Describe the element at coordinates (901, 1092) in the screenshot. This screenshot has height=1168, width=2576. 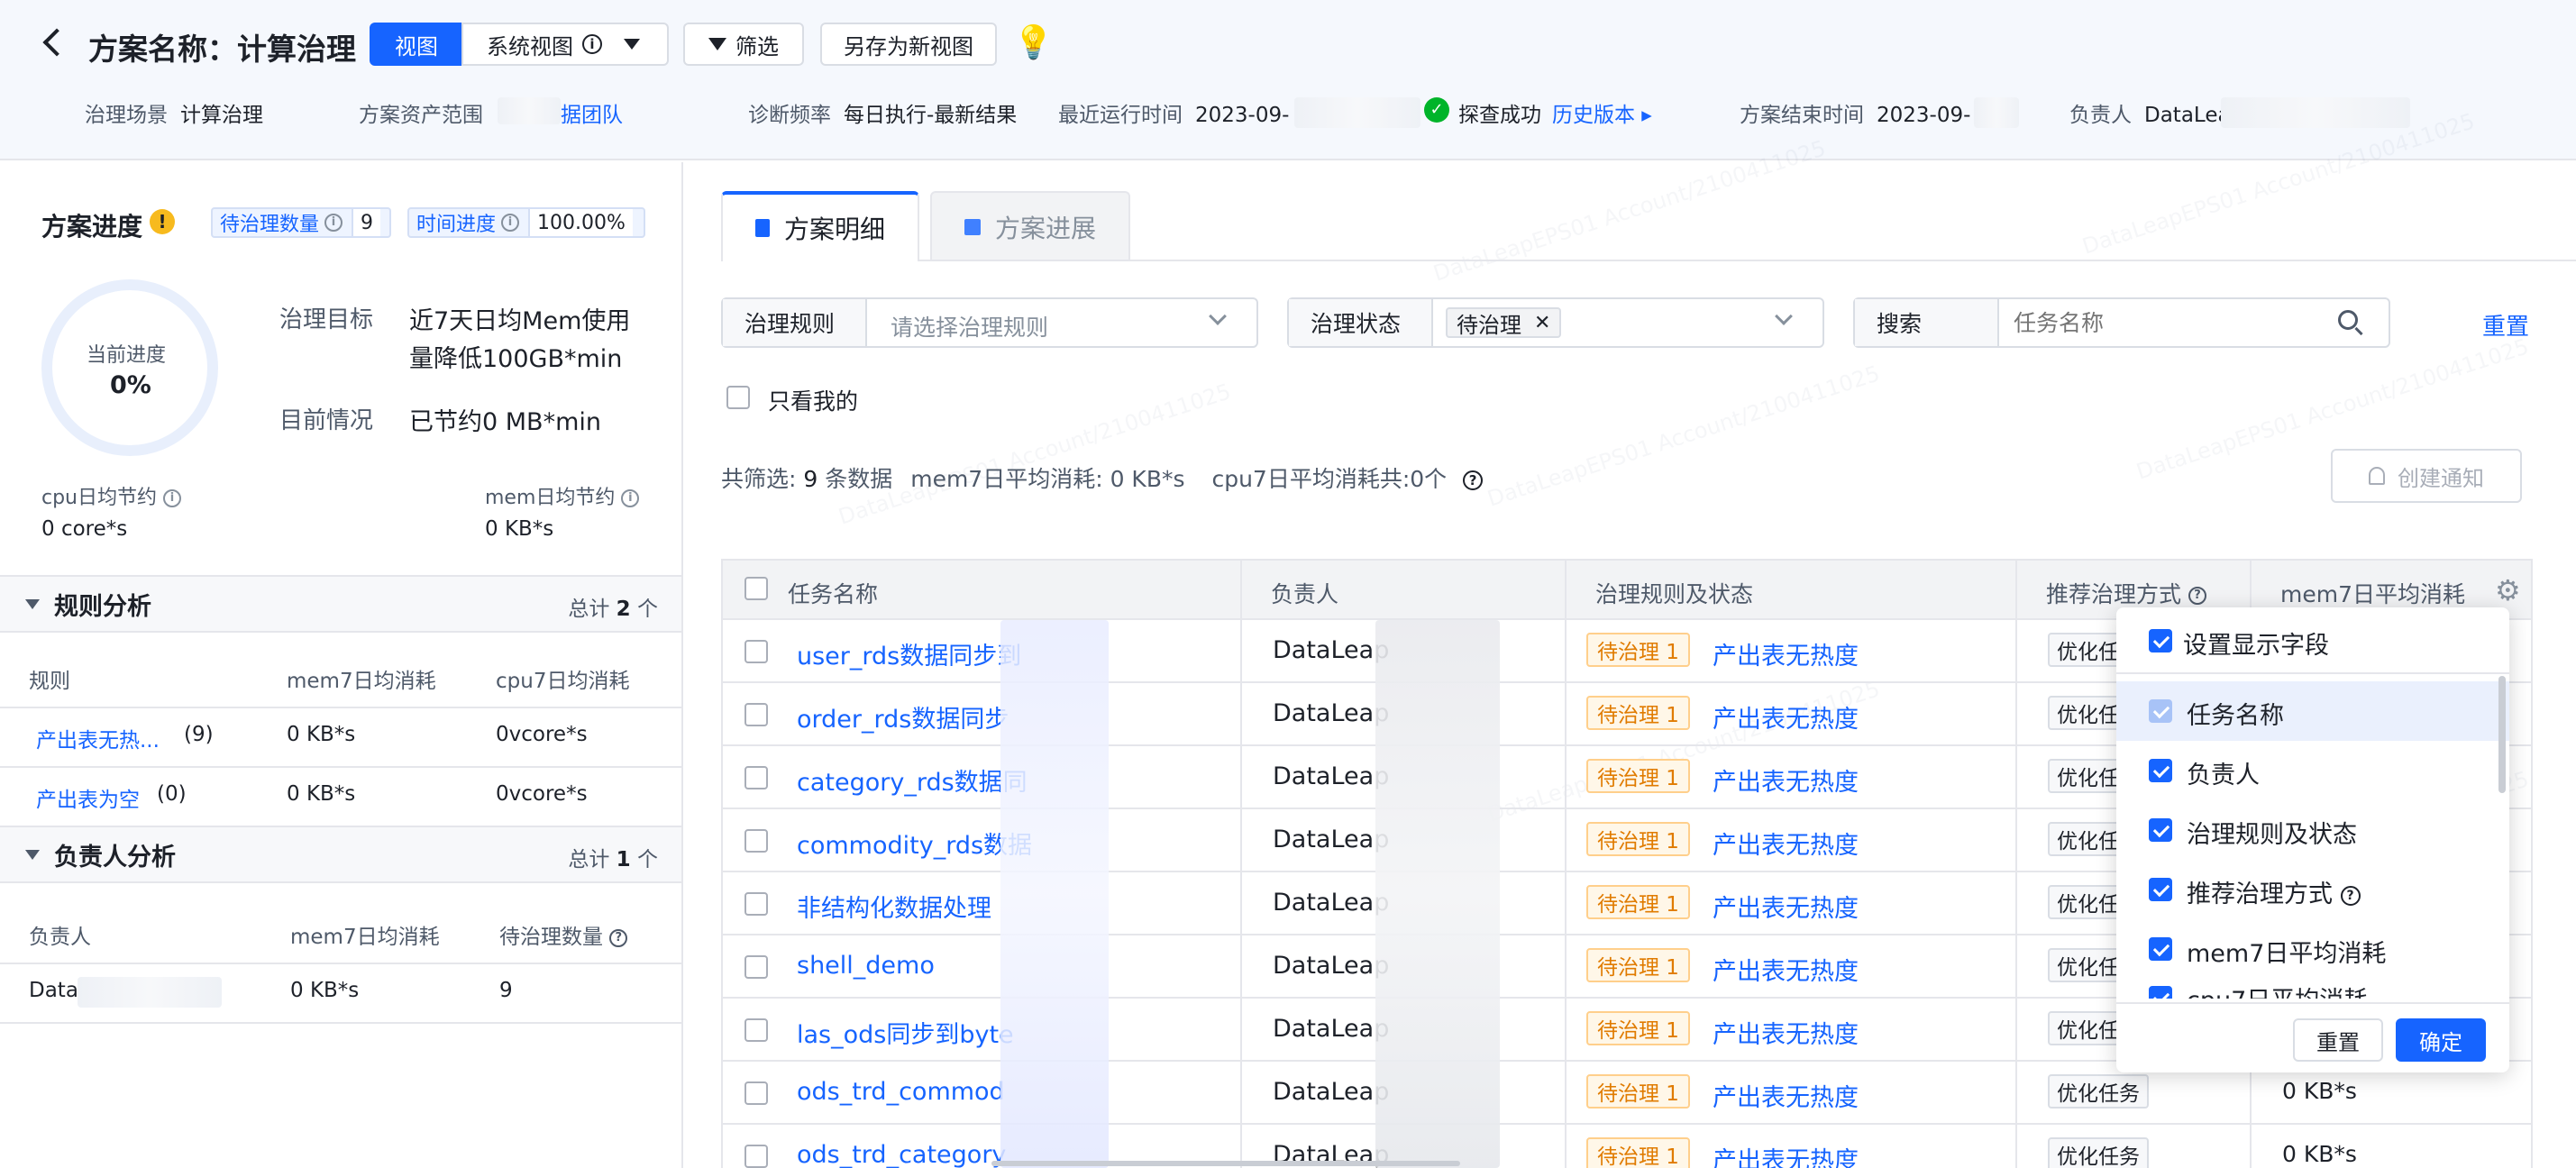
I see `task-name-link: ods_trd_commod` at that location.